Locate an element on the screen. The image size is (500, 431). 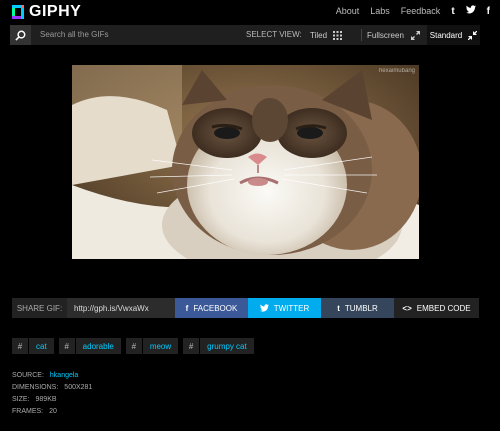
grid-icon is located at coordinates (338, 35).